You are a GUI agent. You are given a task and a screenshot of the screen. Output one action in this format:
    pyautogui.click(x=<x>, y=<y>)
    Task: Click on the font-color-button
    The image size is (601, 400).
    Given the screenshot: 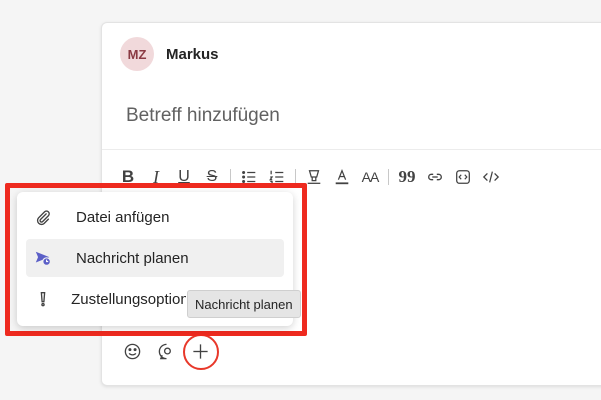 What is the action you would take?
    pyautogui.click(x=342, y=177)
    